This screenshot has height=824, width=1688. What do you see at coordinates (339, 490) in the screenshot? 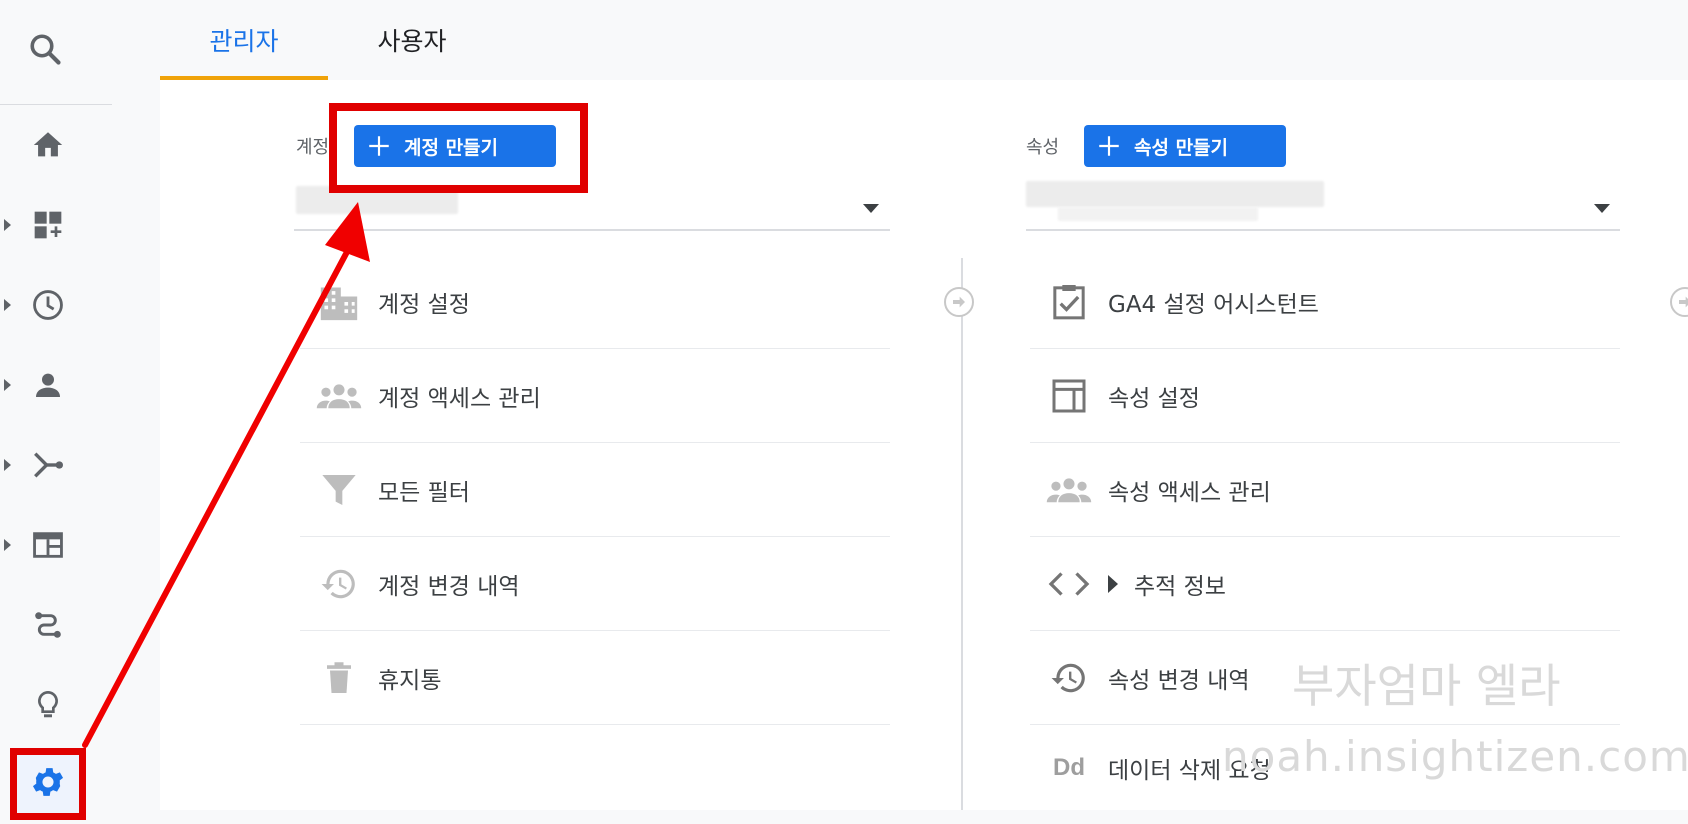
I see `filter-icon` at bounding box center [339, 490].